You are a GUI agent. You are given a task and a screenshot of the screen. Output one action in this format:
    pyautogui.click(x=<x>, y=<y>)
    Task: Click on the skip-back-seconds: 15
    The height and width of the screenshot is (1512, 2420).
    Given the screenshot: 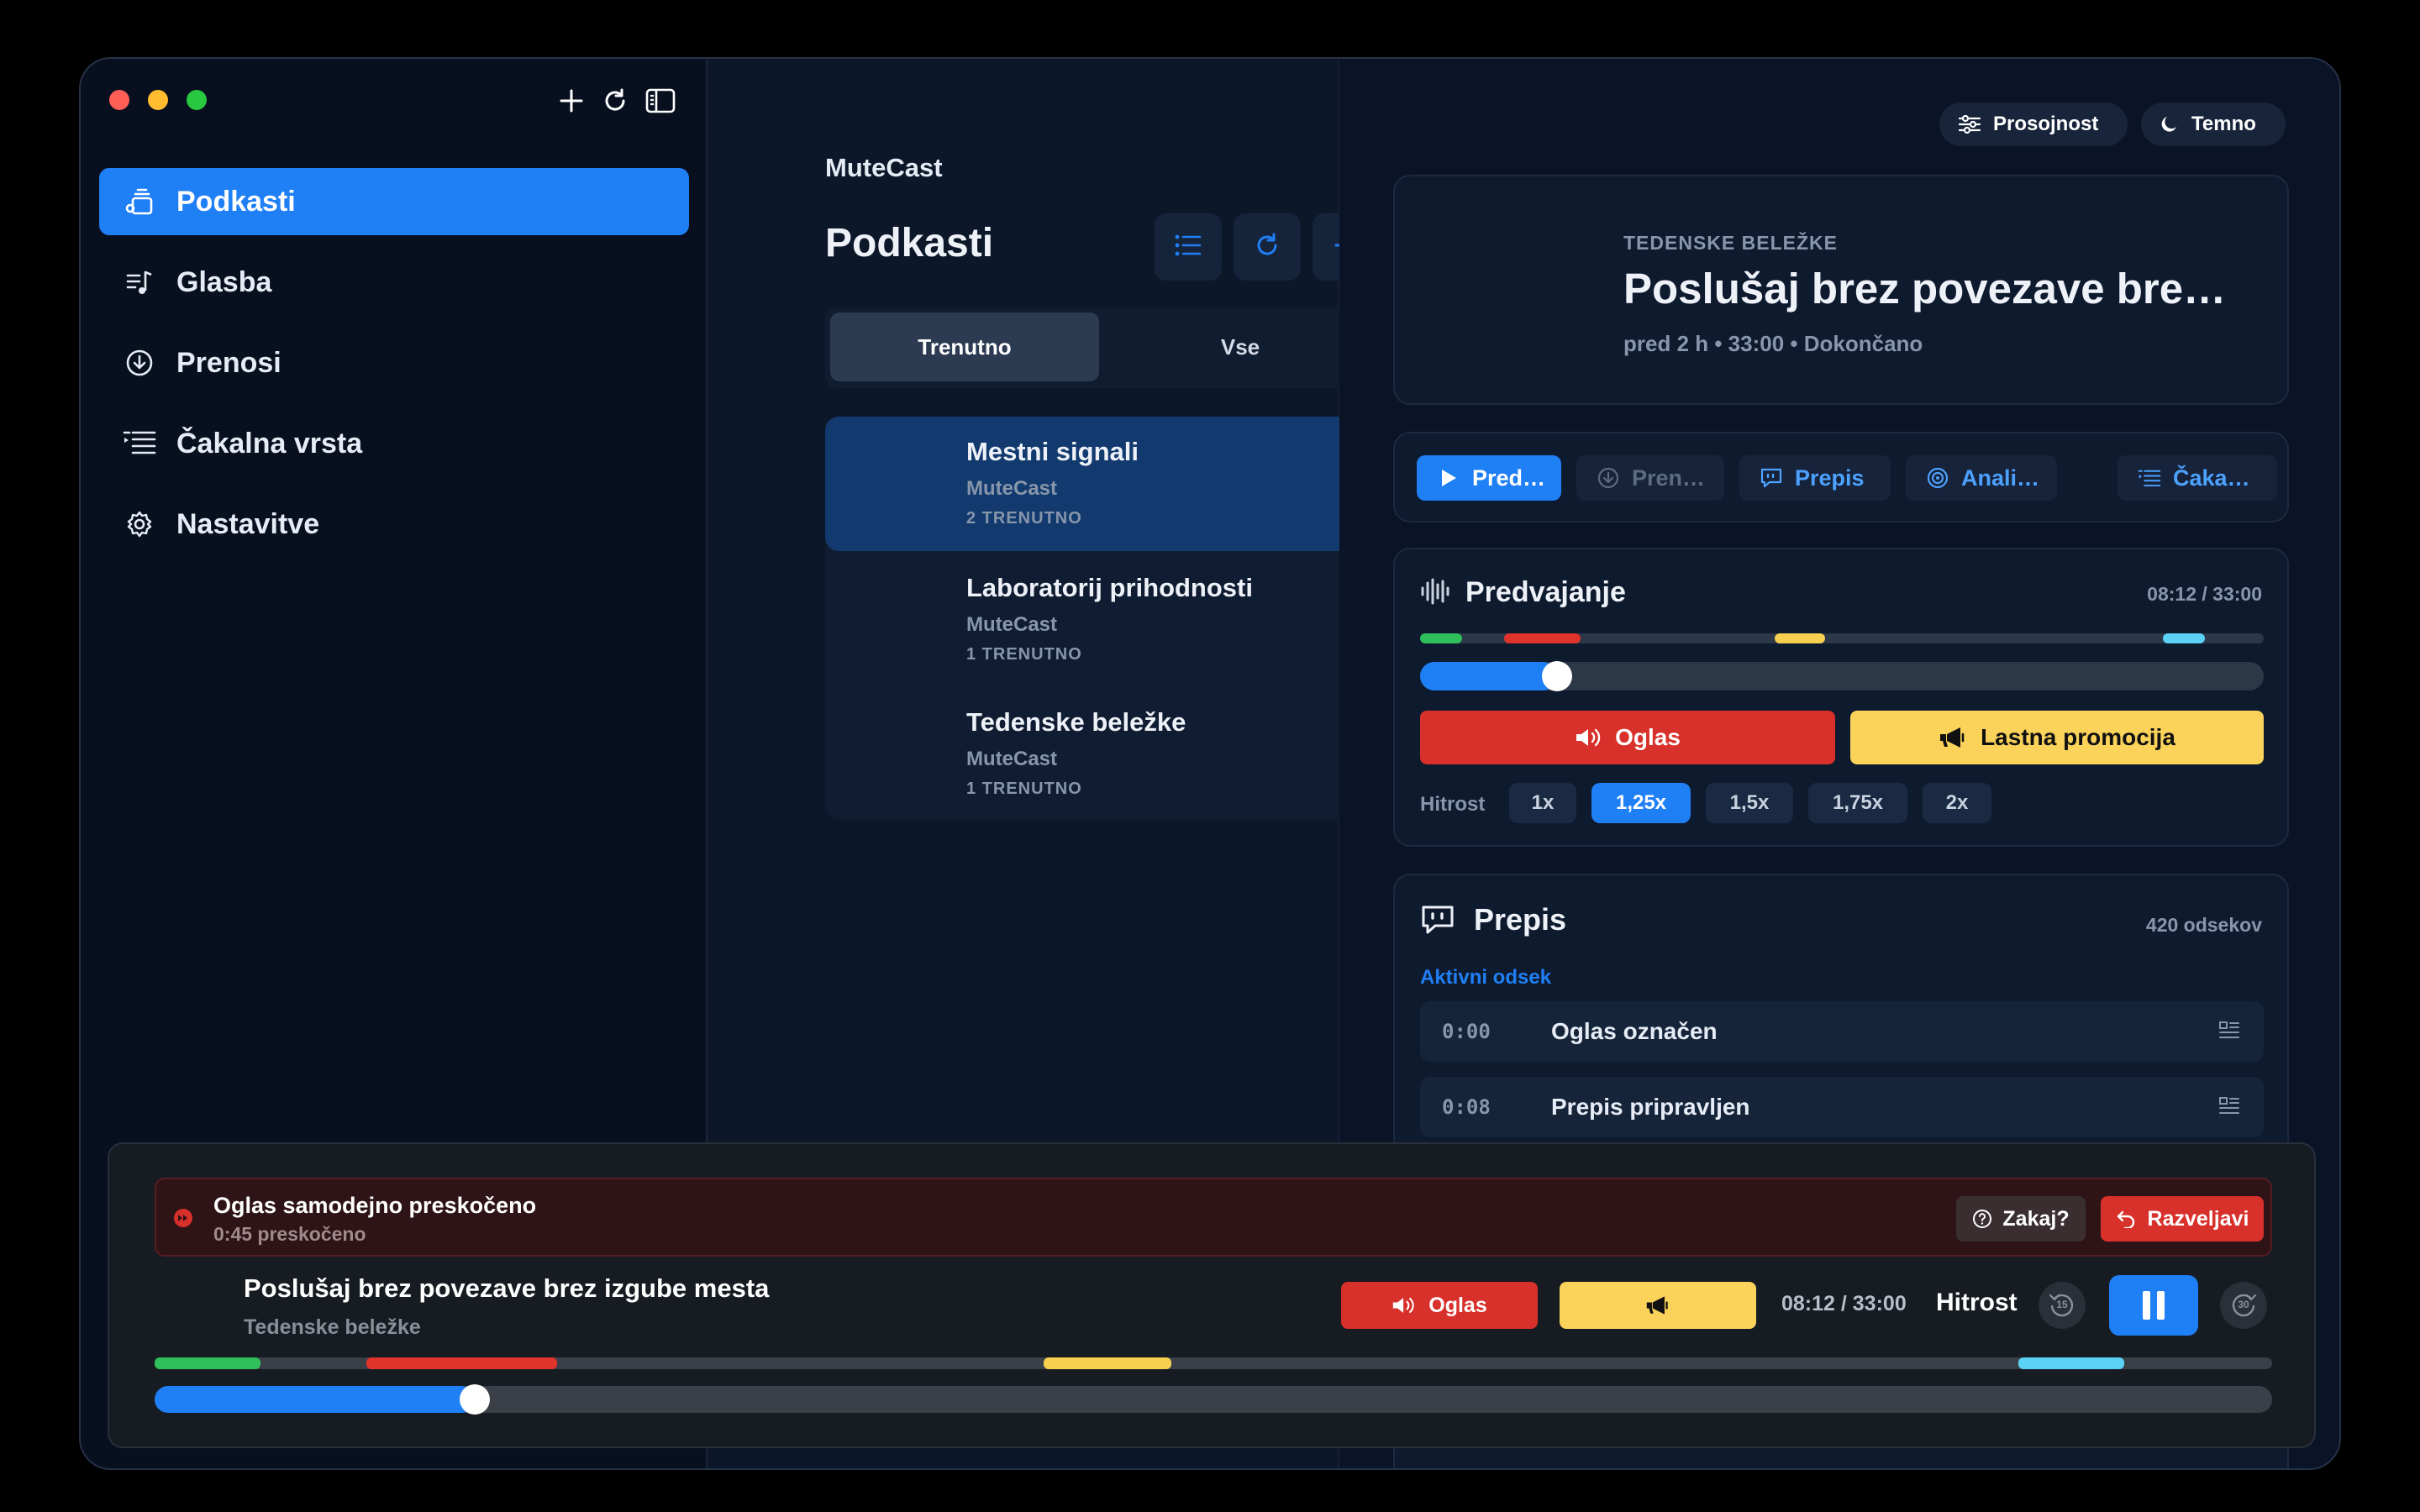 What is the action you would take?
    pyautogui.click(x=2062, y=1304)
    